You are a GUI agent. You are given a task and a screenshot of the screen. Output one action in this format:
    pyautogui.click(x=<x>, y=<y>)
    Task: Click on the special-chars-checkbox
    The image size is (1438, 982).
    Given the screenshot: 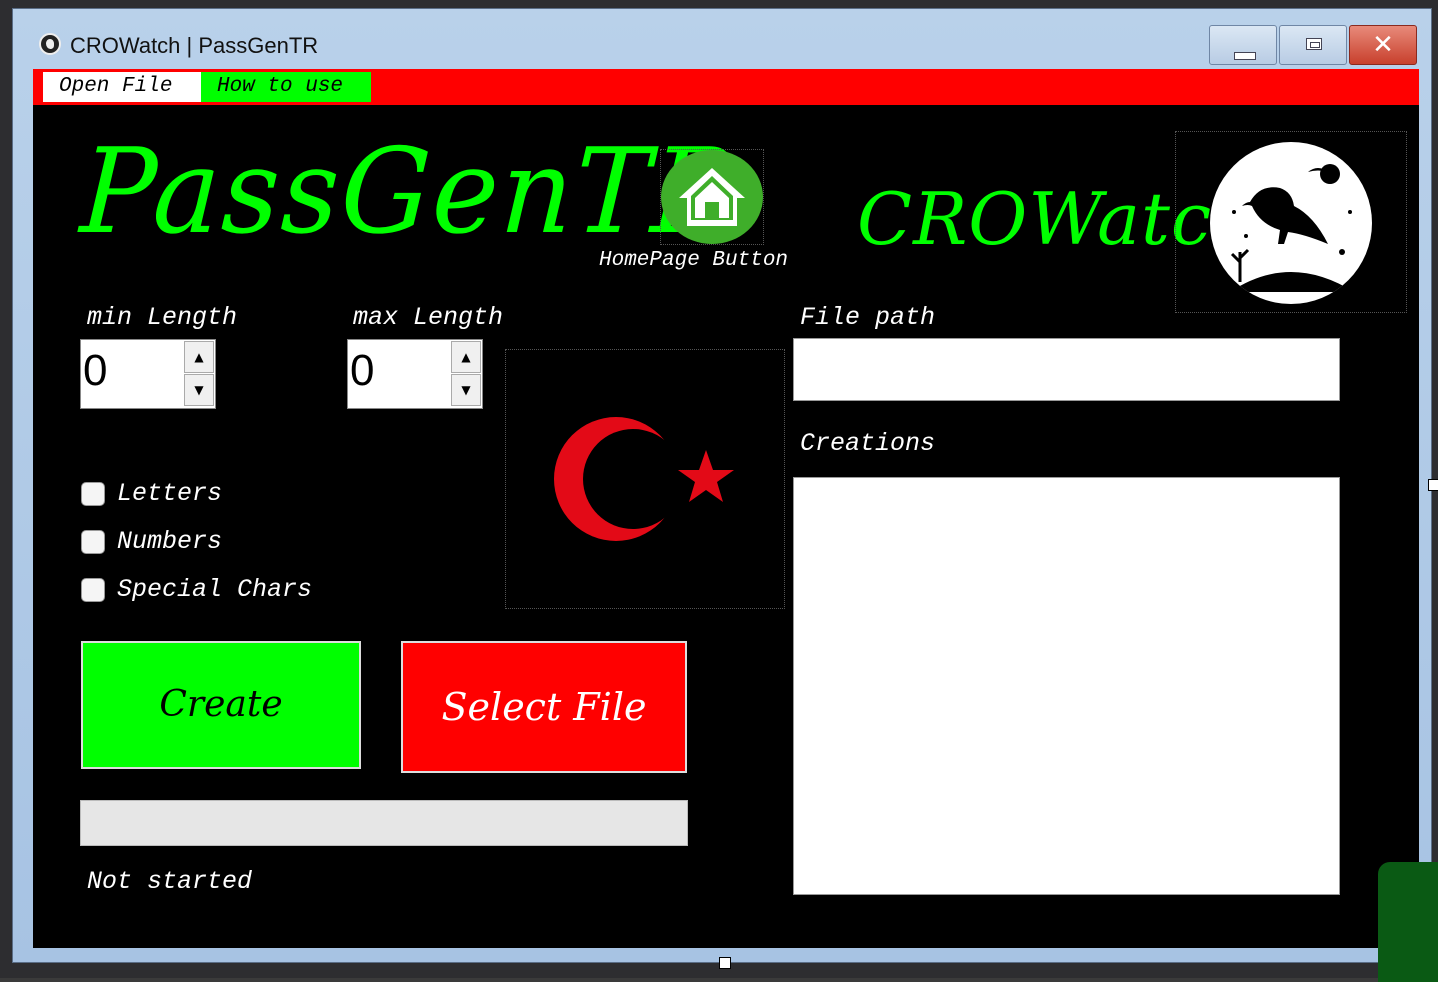 What is the action you would take?
    pyautogui.click(x=93, y=590)
    